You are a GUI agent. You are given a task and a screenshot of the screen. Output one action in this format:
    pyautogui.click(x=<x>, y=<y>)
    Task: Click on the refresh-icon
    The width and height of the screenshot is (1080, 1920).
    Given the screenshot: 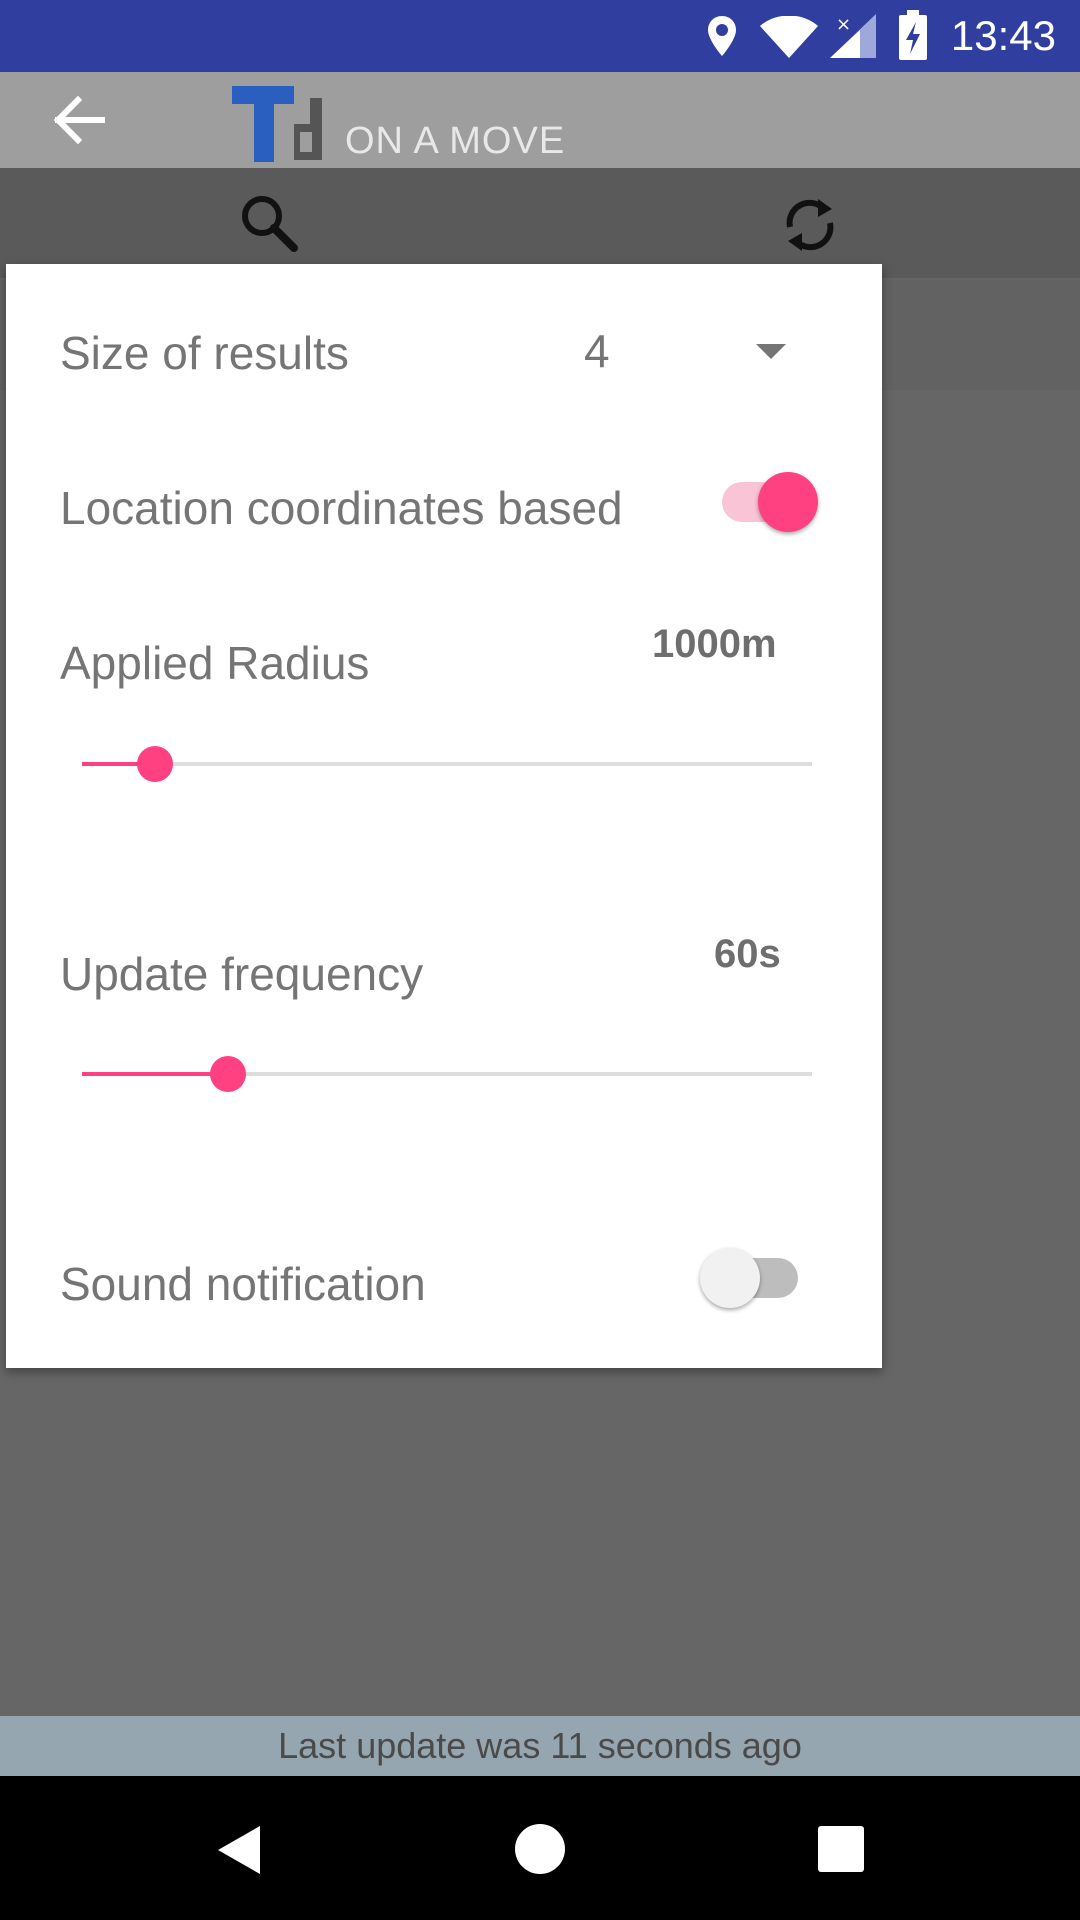 What is the action you would take?
    pyautogui.click(x=810, y=225)
    